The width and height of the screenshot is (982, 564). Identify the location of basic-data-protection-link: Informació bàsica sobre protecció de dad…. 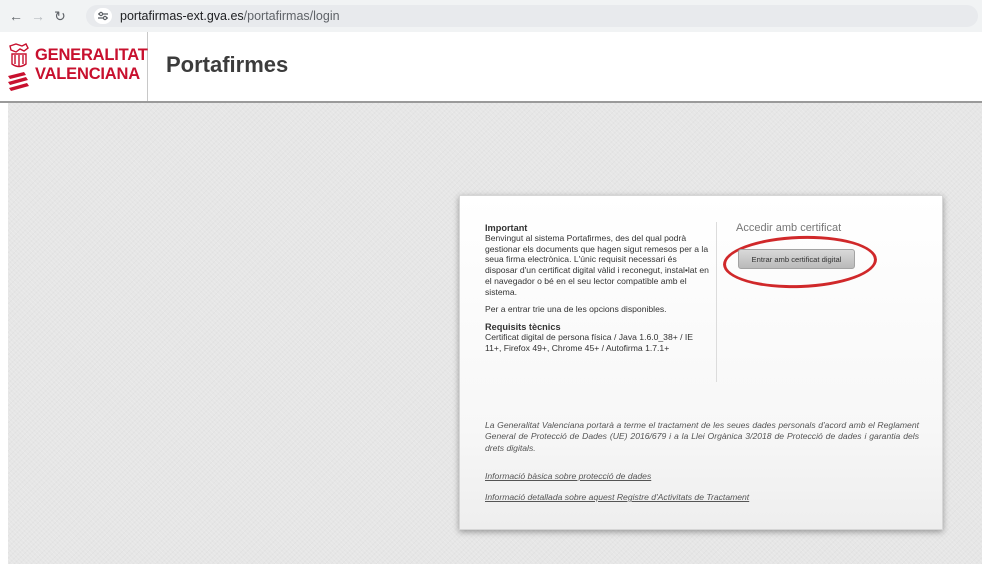
(568, 476).